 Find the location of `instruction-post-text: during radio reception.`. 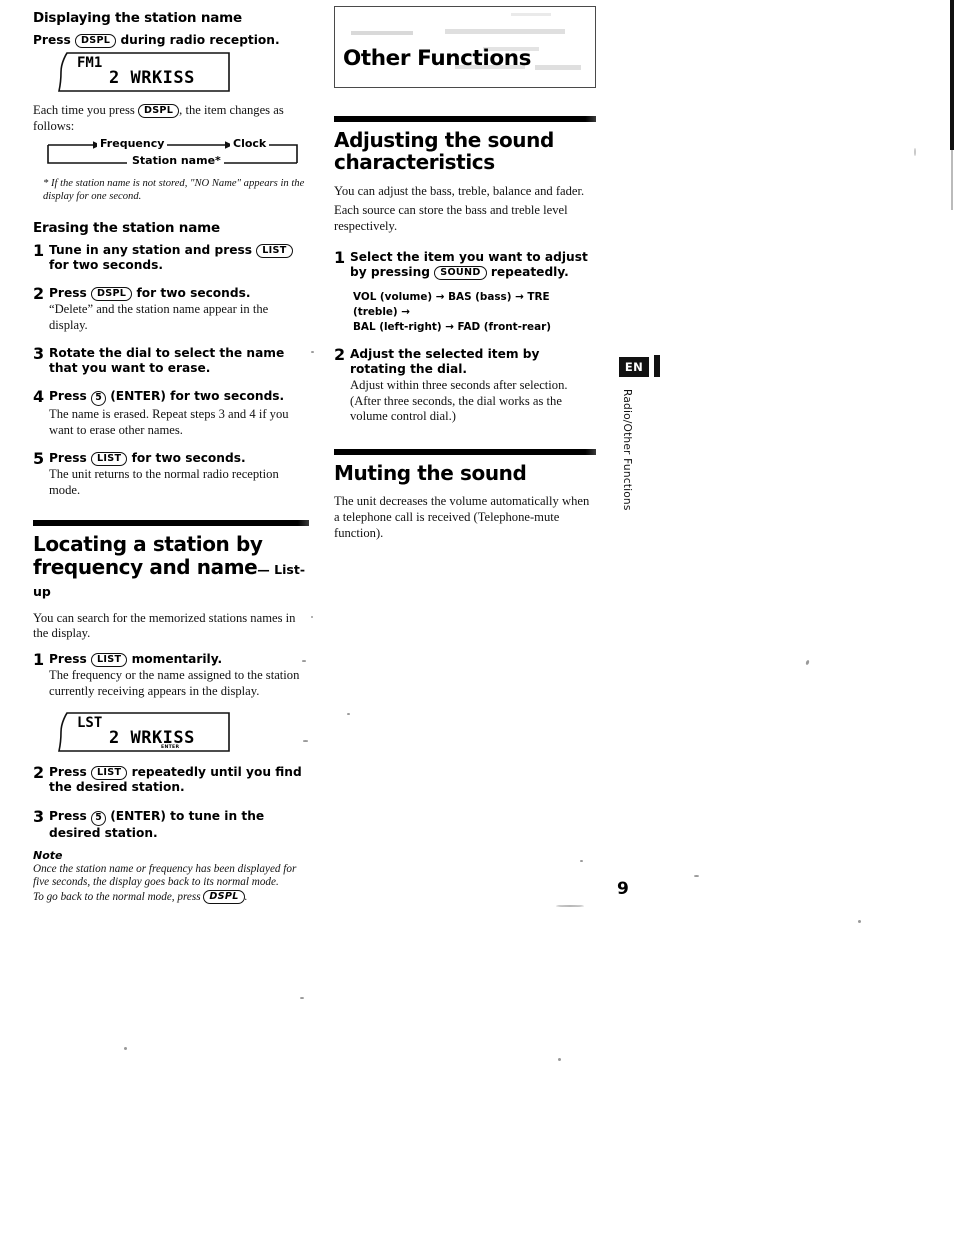

instruction-post-text: during radio reception. is located at coordinates (200, 40).